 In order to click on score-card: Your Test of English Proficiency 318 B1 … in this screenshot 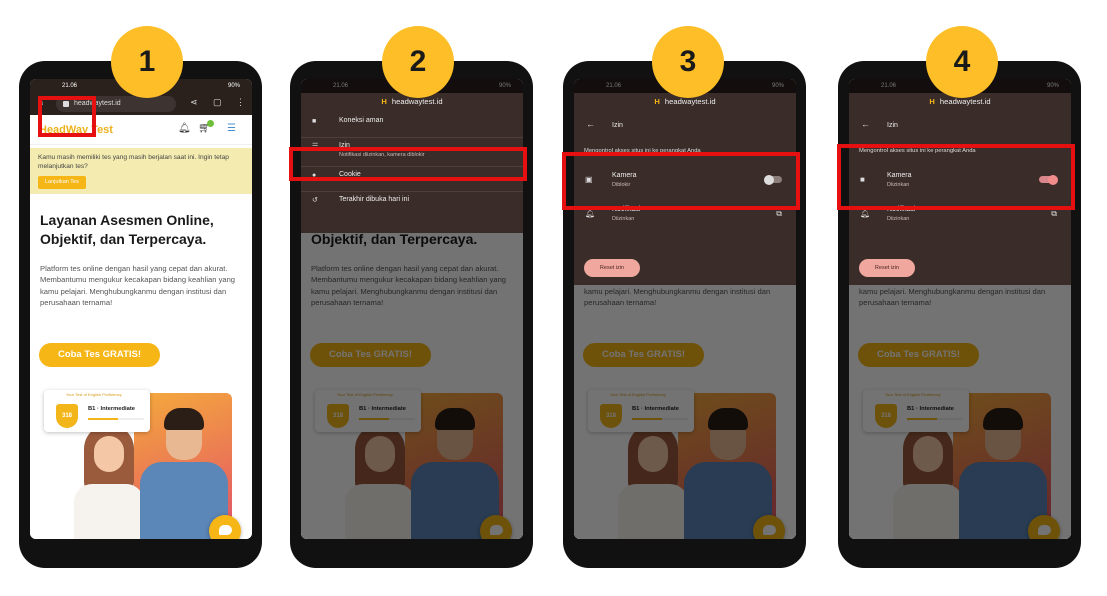, I will do `click(97, 411)`.